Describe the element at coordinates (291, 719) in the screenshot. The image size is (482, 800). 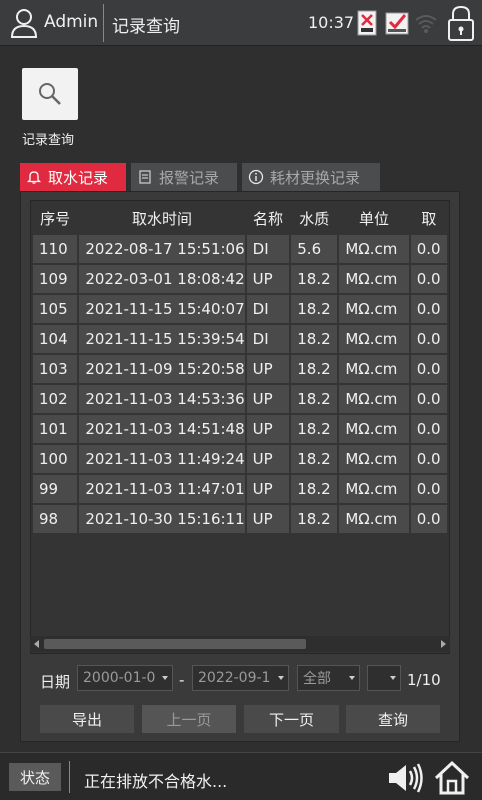
I see `next-page-button: 下一页` at that location.